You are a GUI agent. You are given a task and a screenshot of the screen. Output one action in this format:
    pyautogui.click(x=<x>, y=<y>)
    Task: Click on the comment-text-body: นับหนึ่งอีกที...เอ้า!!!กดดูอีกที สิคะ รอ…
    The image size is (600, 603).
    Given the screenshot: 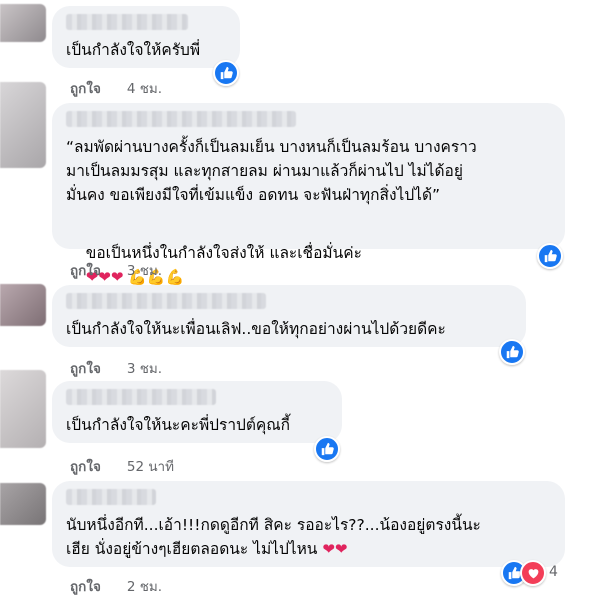 What is the action you would take?
    pyautogui.click(x=273, y=537)
    